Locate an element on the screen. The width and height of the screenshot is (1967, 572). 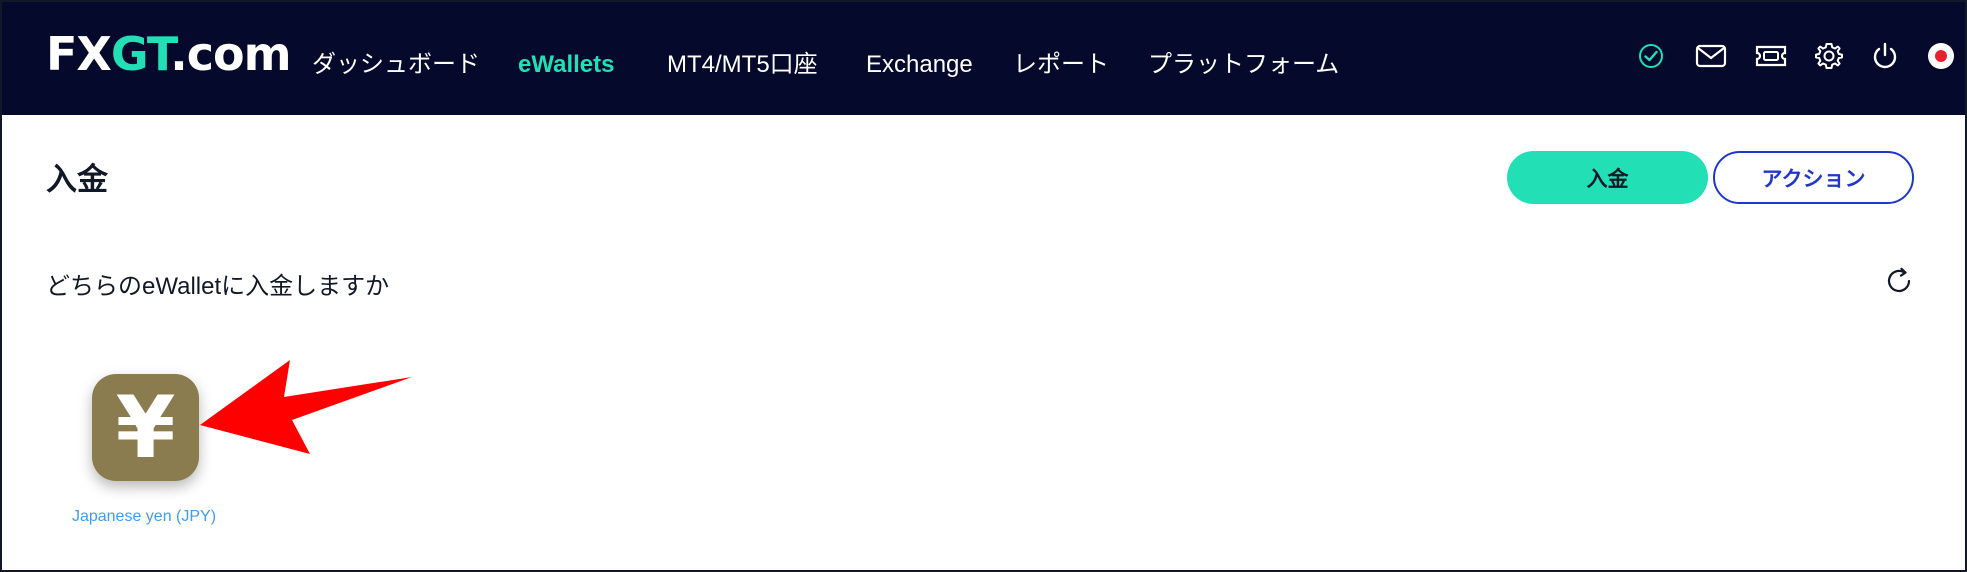
verified-check-icon is located at coordinates (1651, 56).